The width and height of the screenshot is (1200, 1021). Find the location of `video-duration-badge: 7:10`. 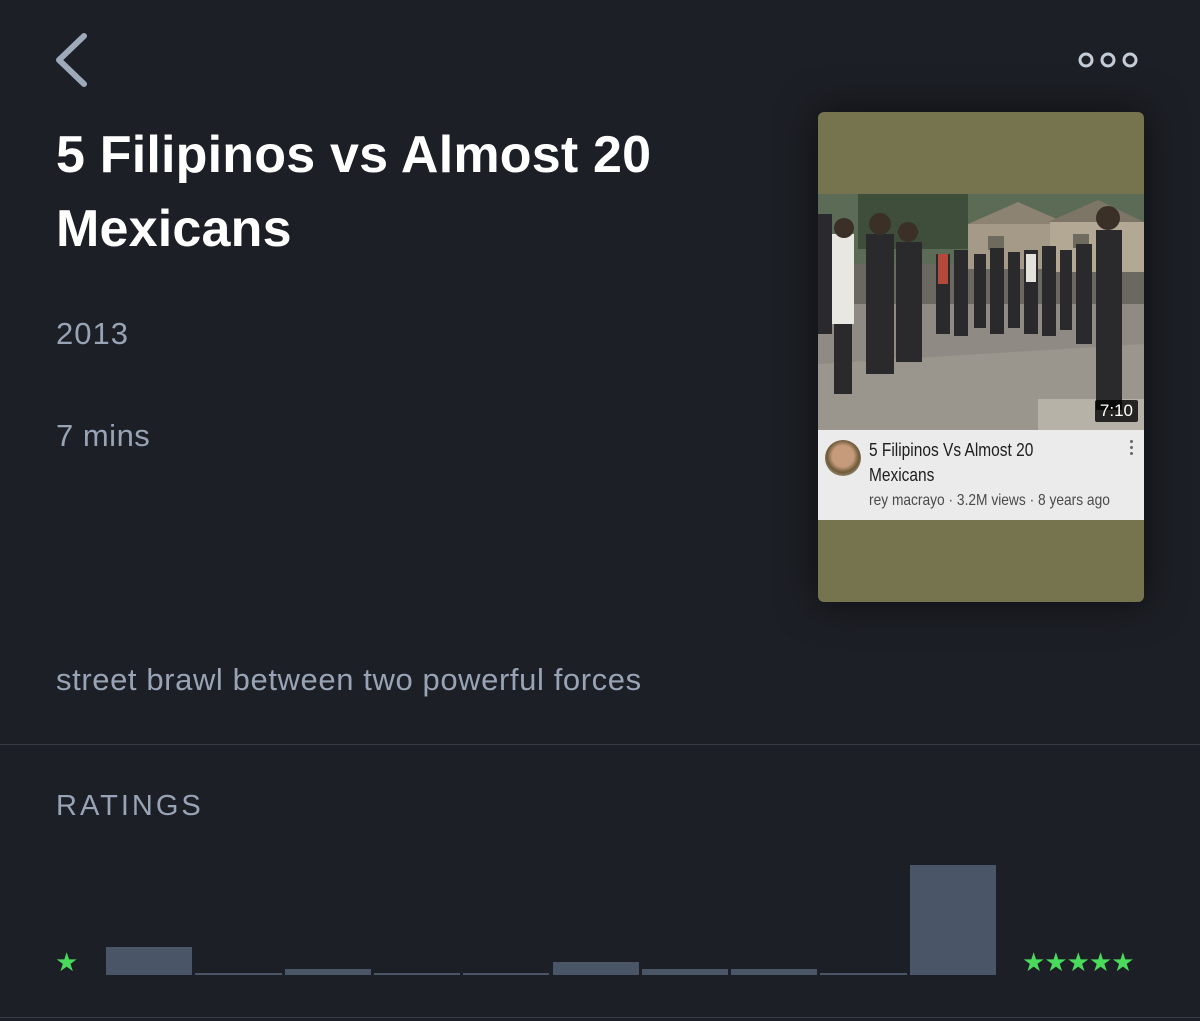

video-duration-badge: 7:10 is located at coordinates (1116, 411).